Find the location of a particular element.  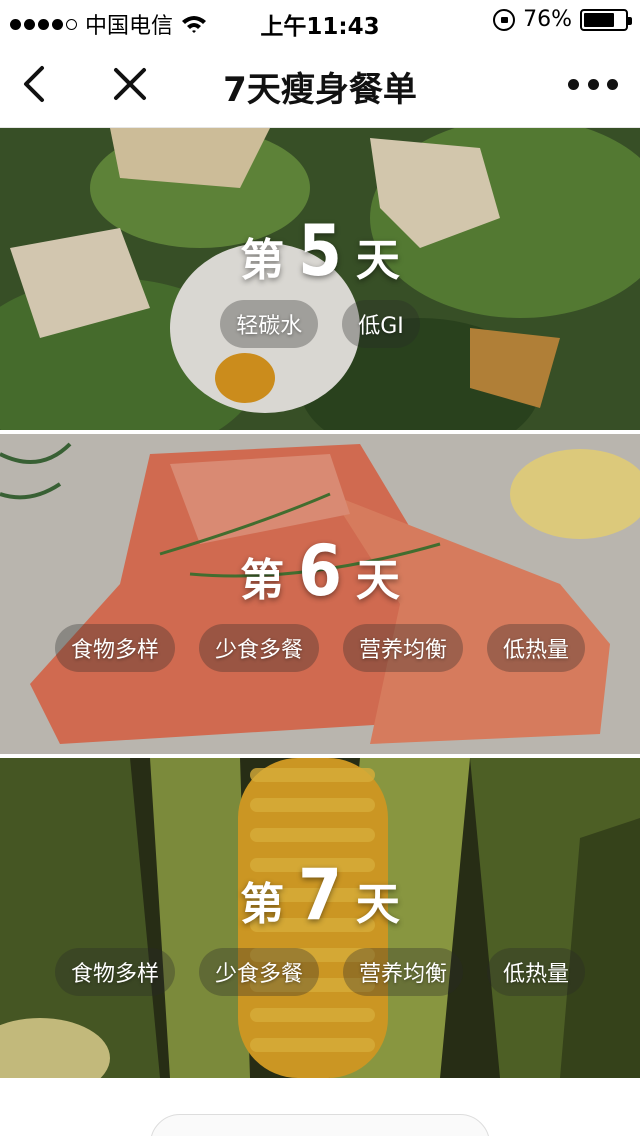

rotation-lock-icon is located at coordinates (504, 19).